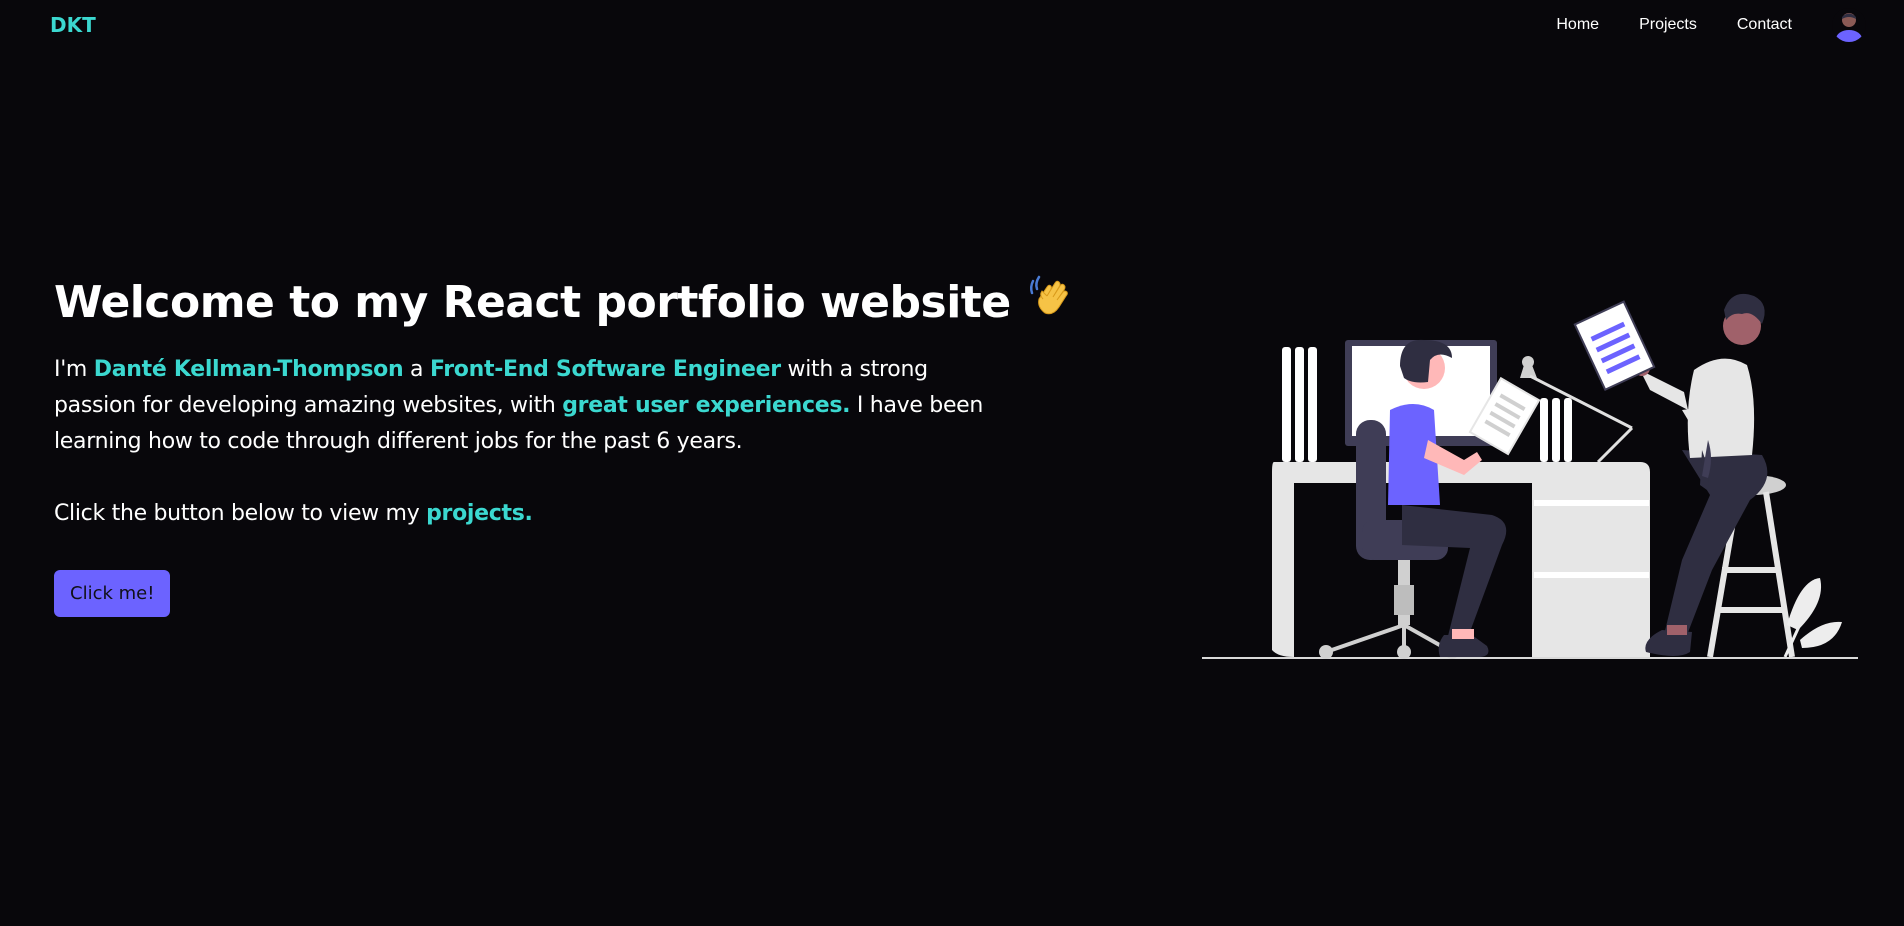 This screenshot has width=1904, height=926. I want to click on intro-text-2: a, so click(416, 369).